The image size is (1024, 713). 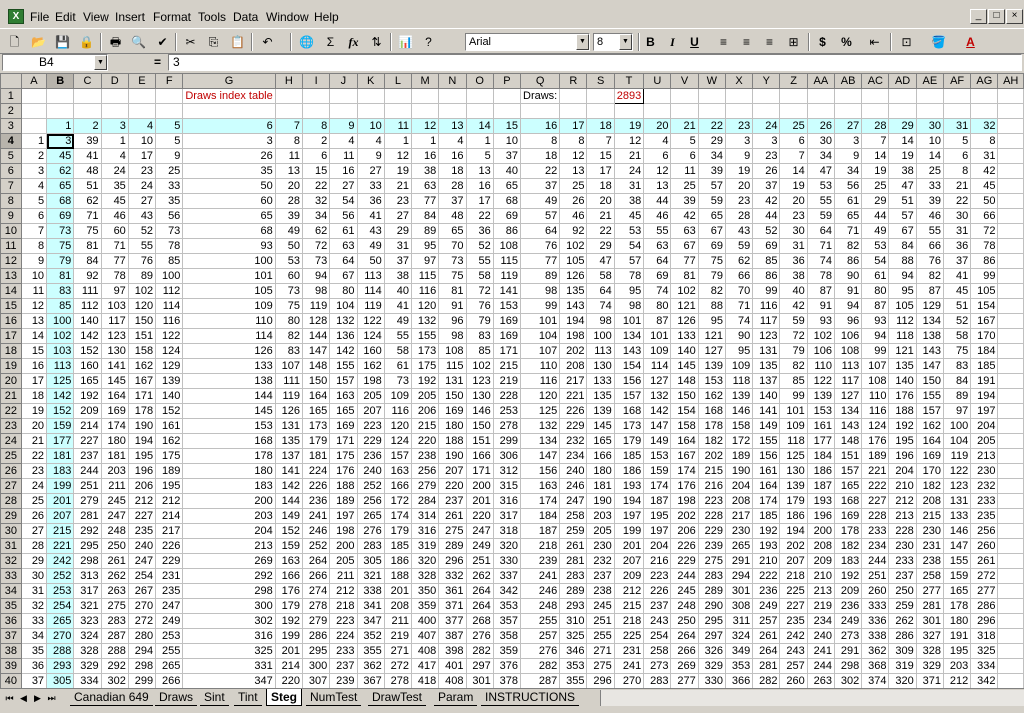 I want to click on cell: 264, so click(x=766, y=651).